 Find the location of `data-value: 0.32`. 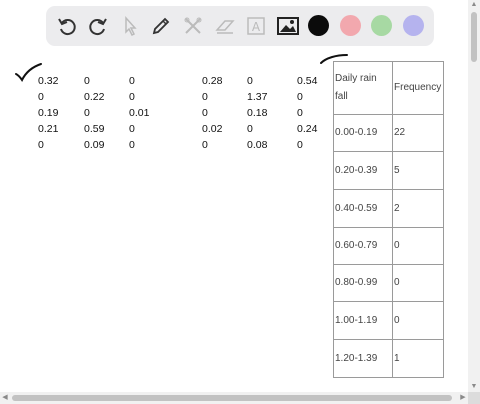

data-value: 0.32 is located at coordinates (48, 81).